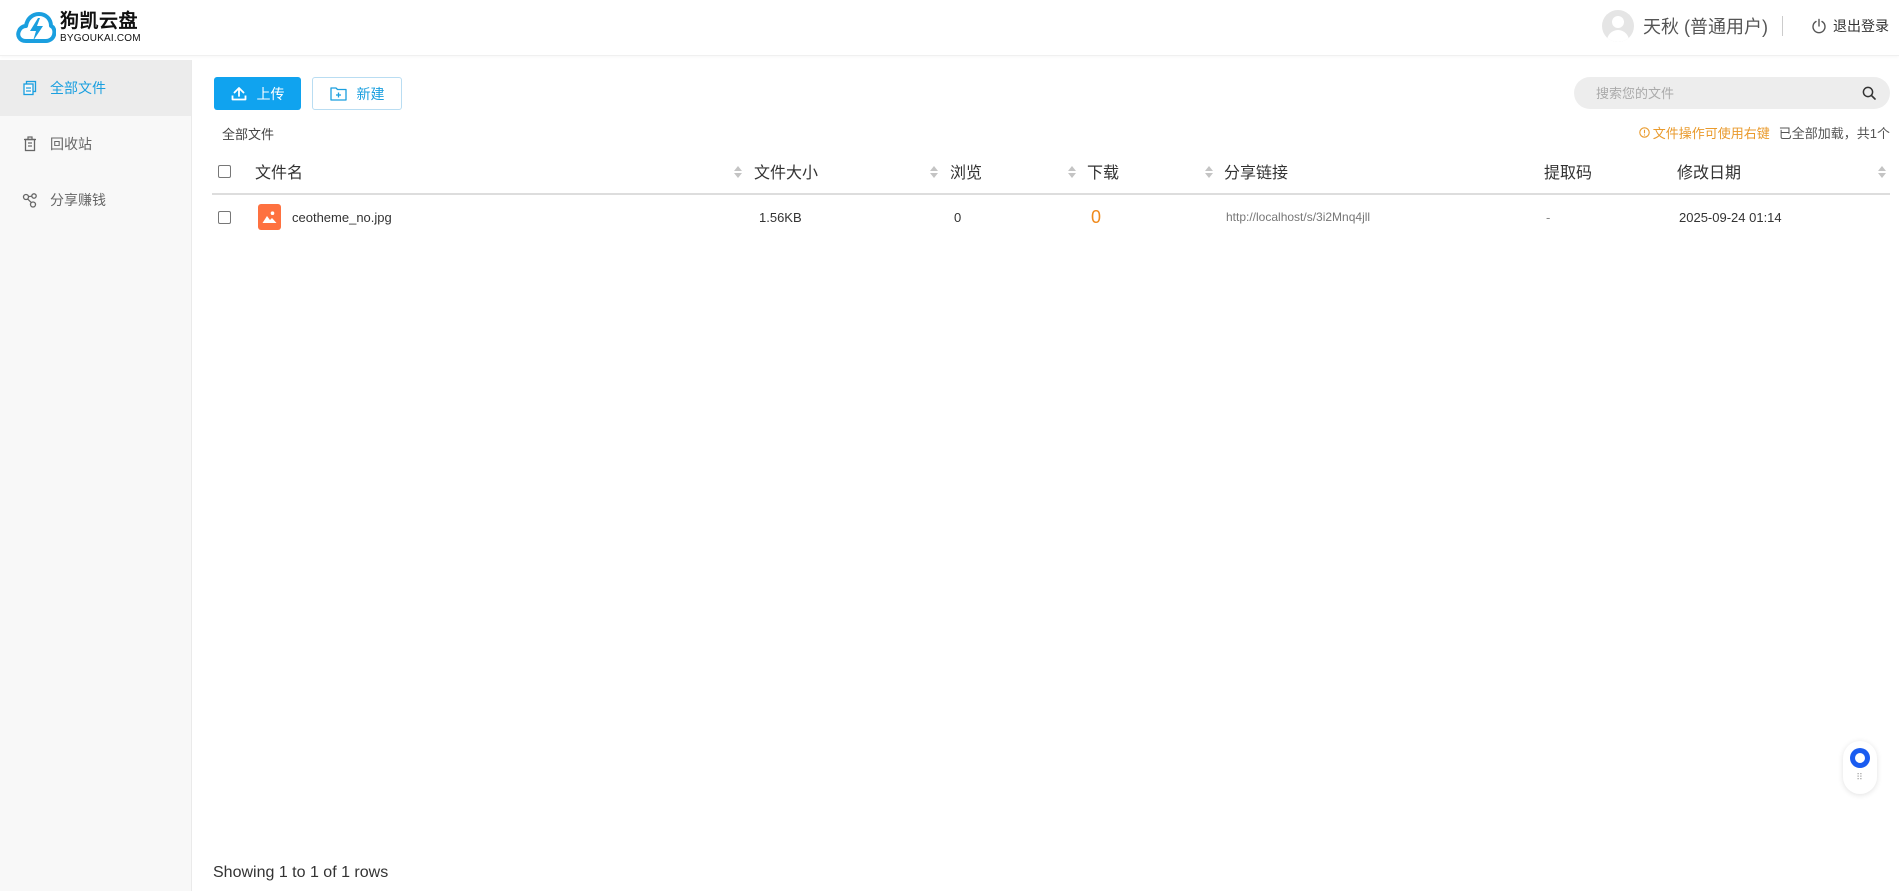  Describe the element at coordinates (1819, 26) in the screenshot. I see `power-icon` at that location.